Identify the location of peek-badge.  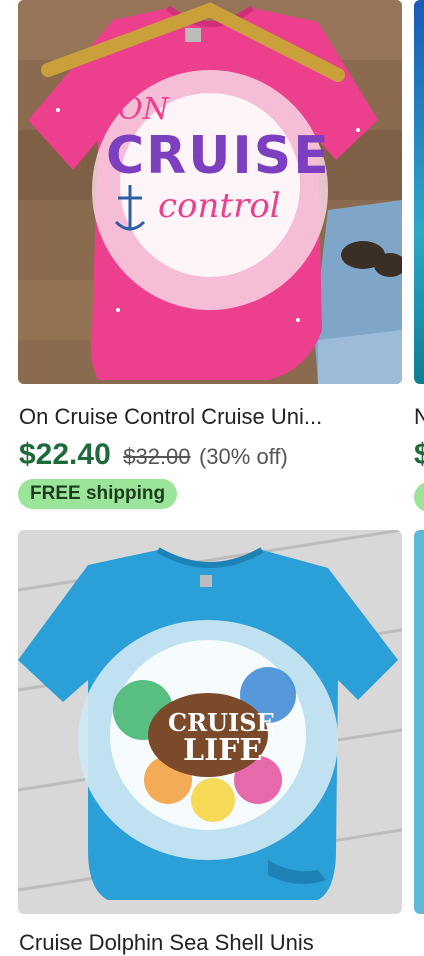
(419, 497).